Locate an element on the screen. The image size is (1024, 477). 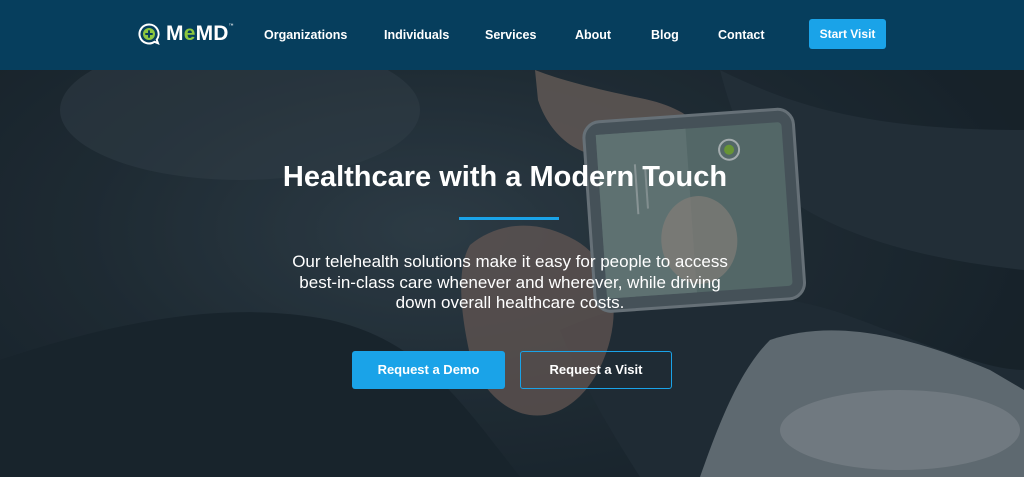
plus-chat-bubble-icon is located at coordinates (149, 34).